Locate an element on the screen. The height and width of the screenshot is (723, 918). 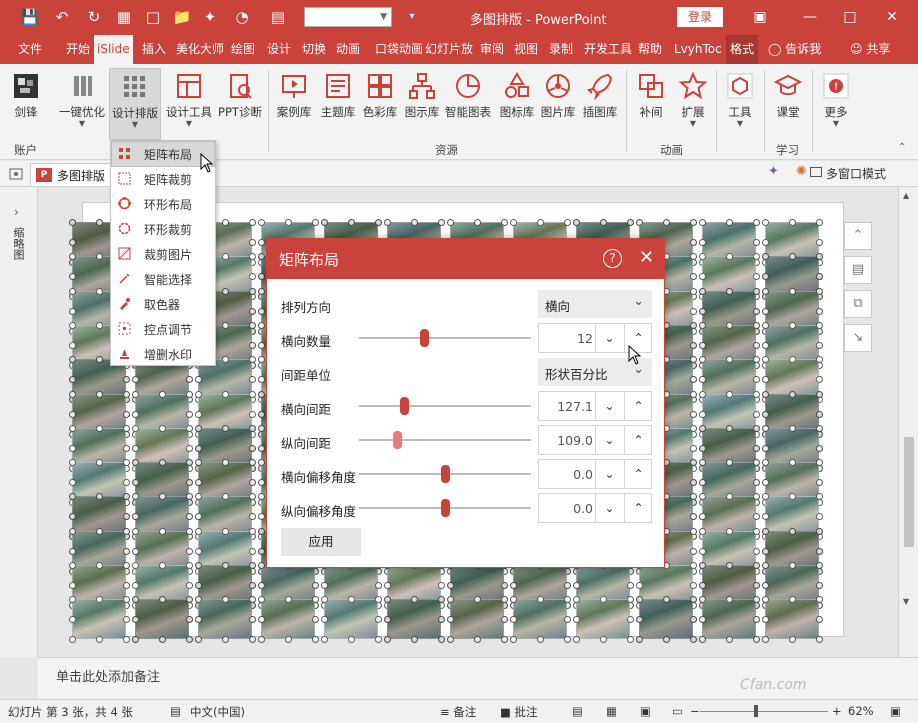
tab-17: 格式 is located at coordinates (742, 49).